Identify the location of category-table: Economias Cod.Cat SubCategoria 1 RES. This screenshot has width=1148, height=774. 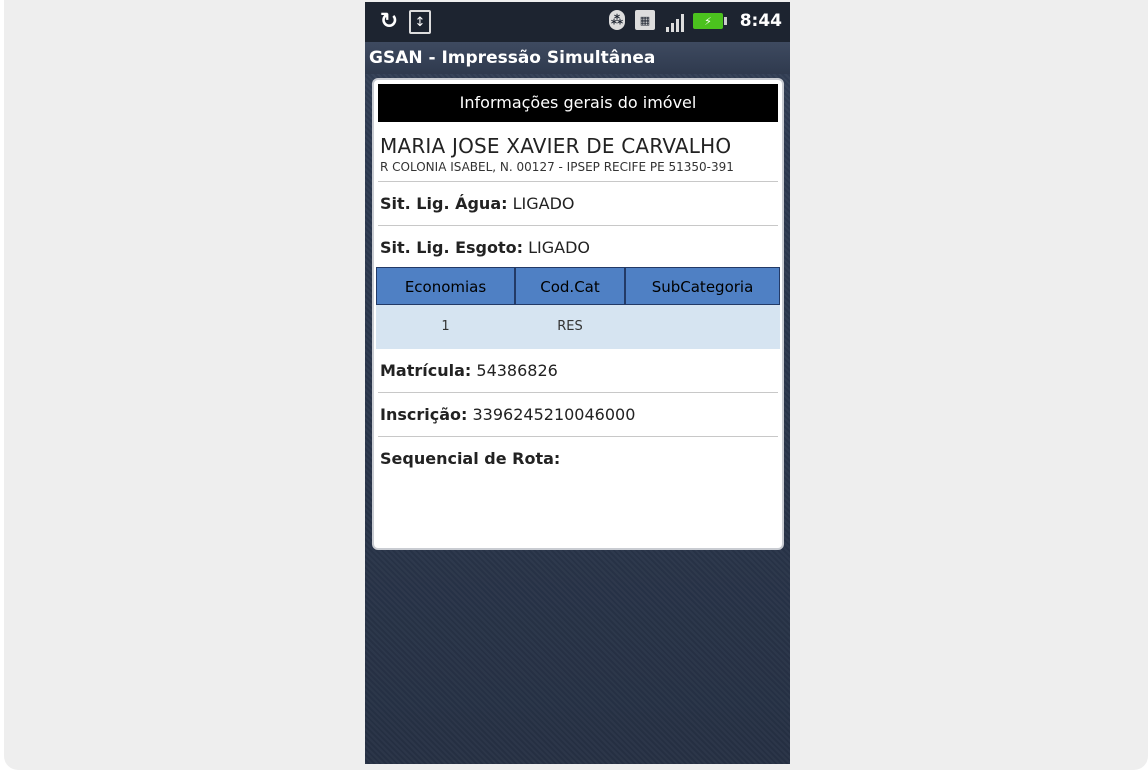
(578, 308).